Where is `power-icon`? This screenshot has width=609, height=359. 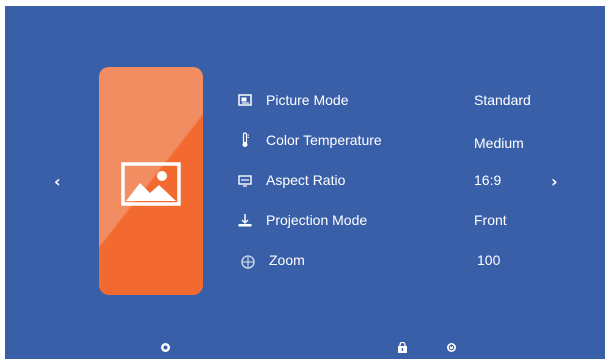 power-icon is located at coordinates (451, 347).